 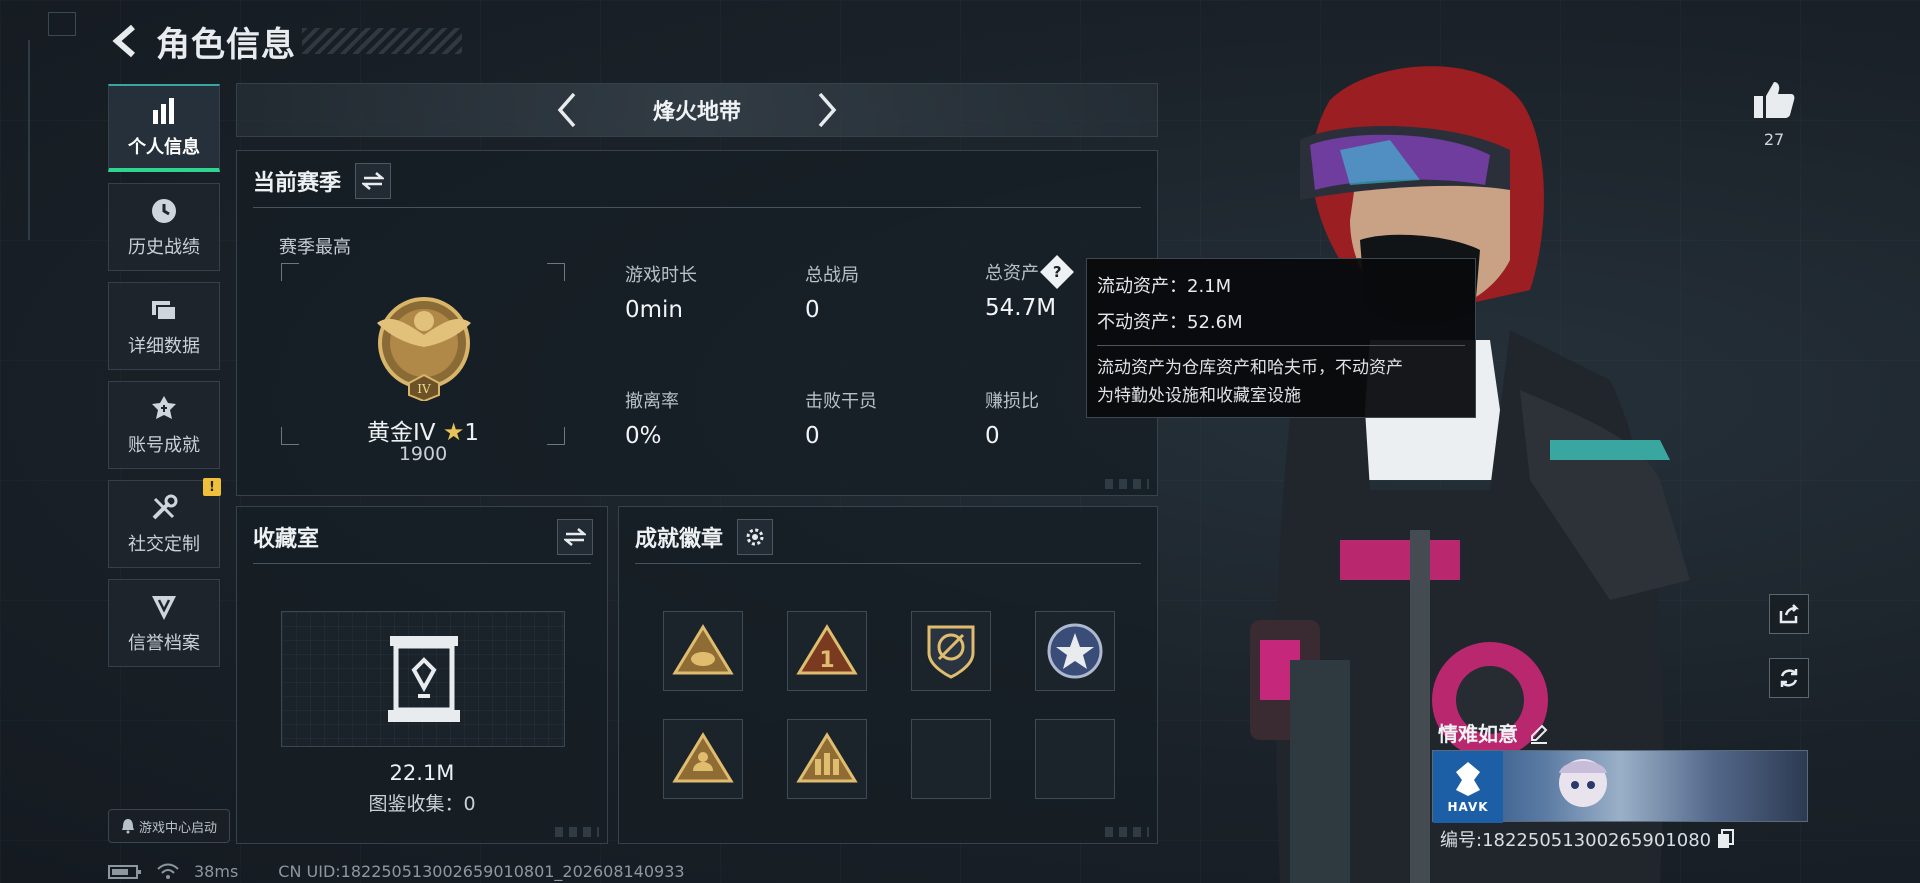 I want to click on stat-total-assets: 总资产 ? 54.7M, so click(x=1029, y=288).